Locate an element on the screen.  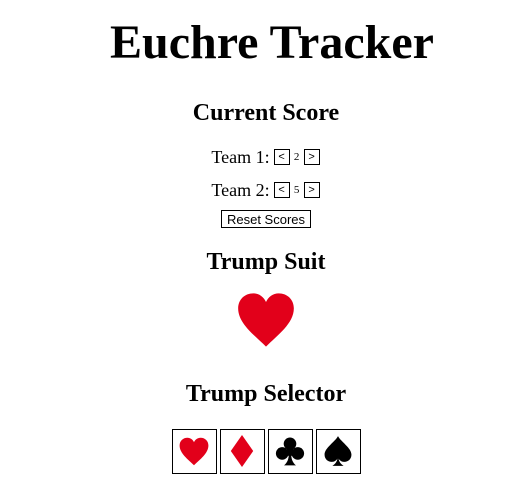
select-hearts-button is located at coordinates (194, 451).